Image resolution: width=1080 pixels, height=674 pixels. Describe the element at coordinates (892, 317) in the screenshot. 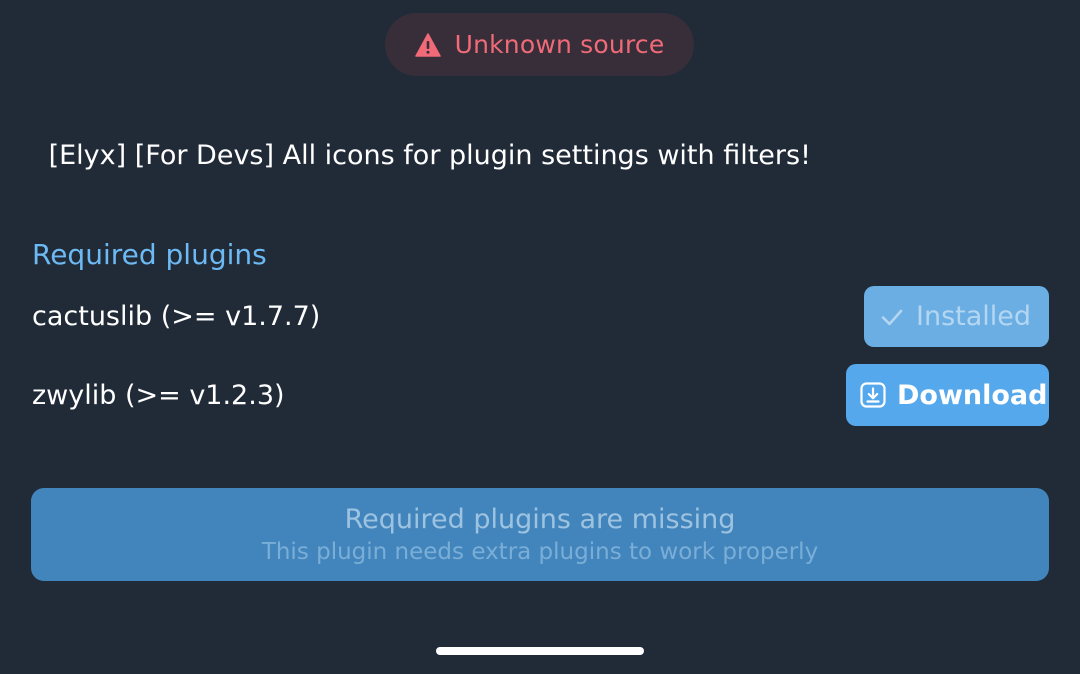

I see `check-icon` at that location.